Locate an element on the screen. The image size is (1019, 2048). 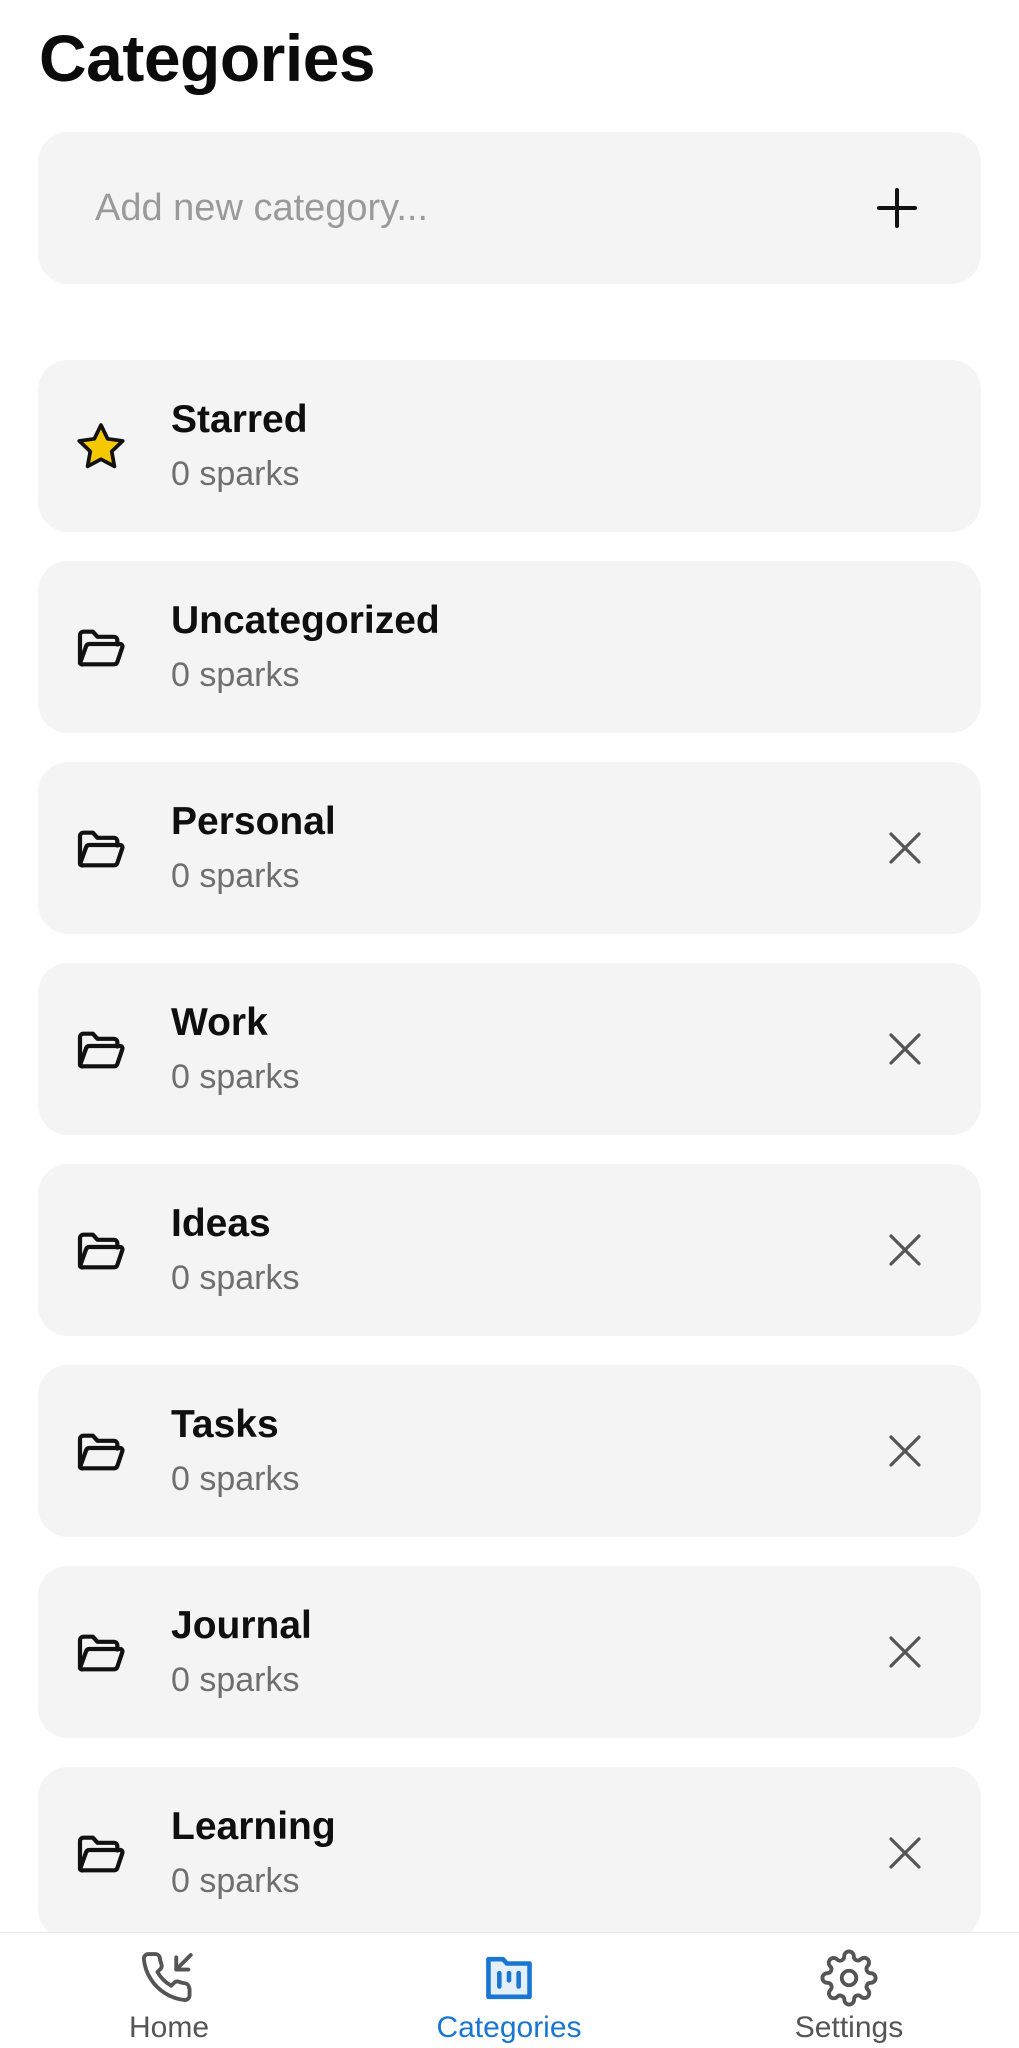
nav-settings: Settings is located at coordinates (849, 1990).